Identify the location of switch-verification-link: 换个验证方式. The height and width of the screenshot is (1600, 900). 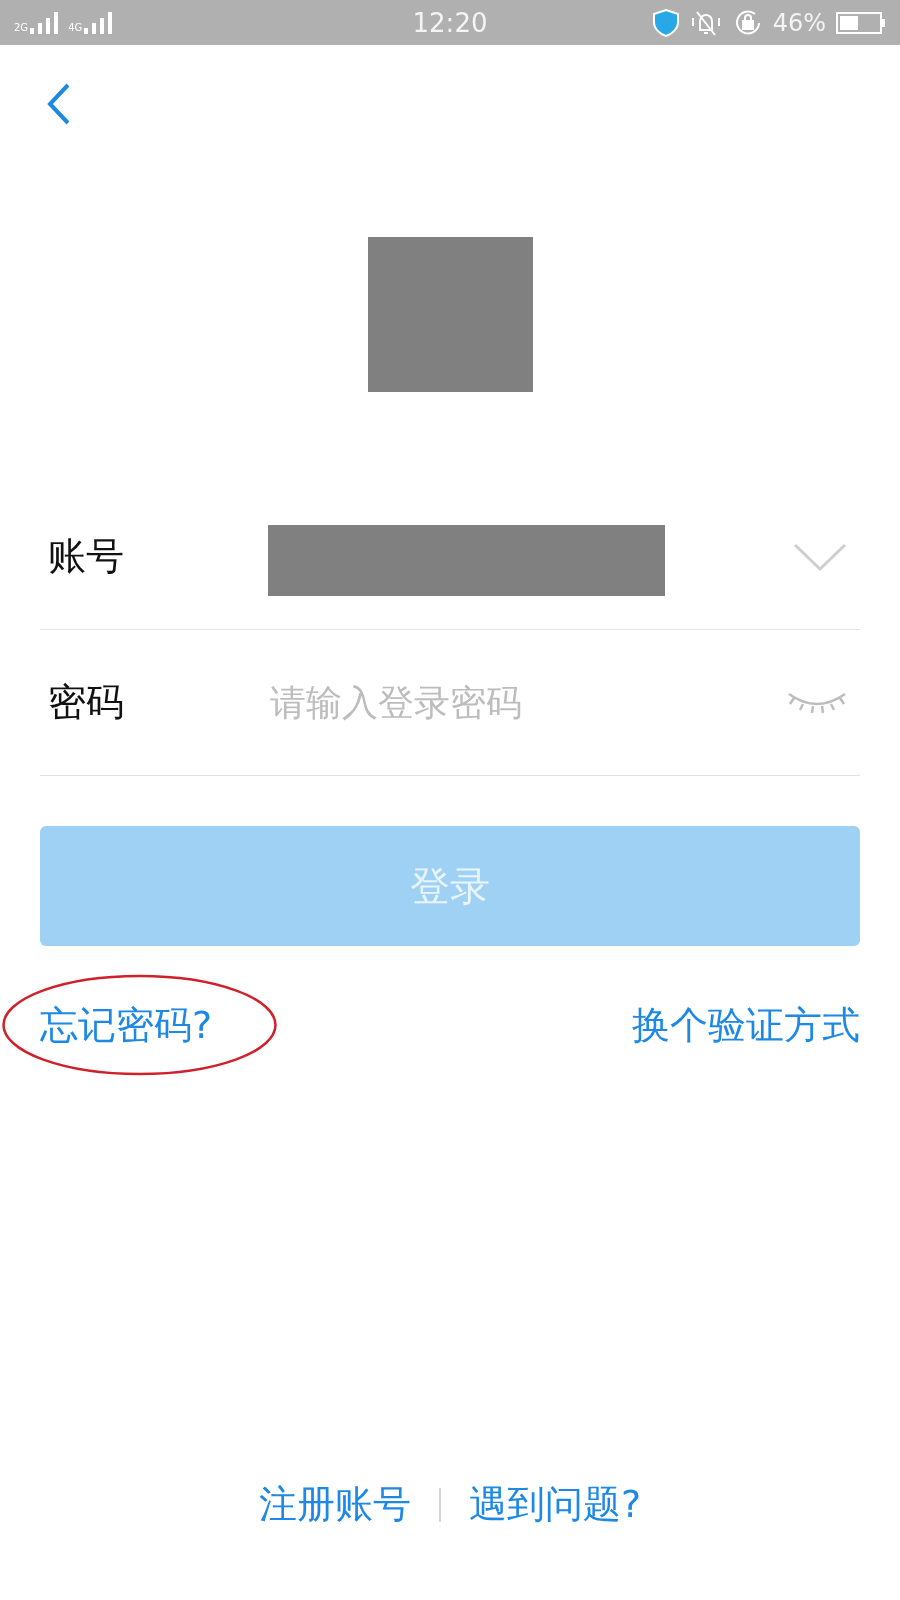
(746, 1025).